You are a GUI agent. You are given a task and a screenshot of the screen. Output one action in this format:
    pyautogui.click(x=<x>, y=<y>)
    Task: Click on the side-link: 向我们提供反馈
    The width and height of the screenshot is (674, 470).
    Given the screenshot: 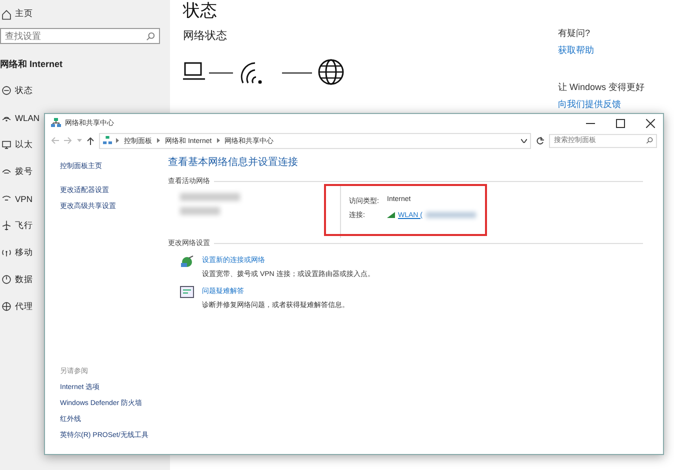 What is the action you would take?
    pyautogui.click(x=616, y=104)
    